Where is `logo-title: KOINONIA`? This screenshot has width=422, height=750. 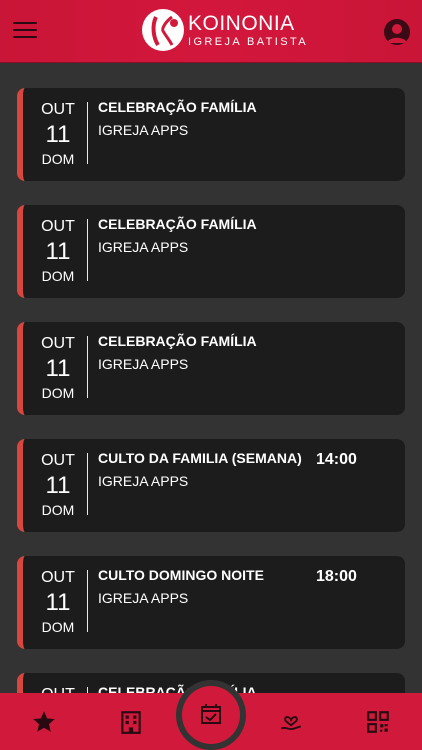
logo-title: KOINONIA is located at coordinates (241, 23).